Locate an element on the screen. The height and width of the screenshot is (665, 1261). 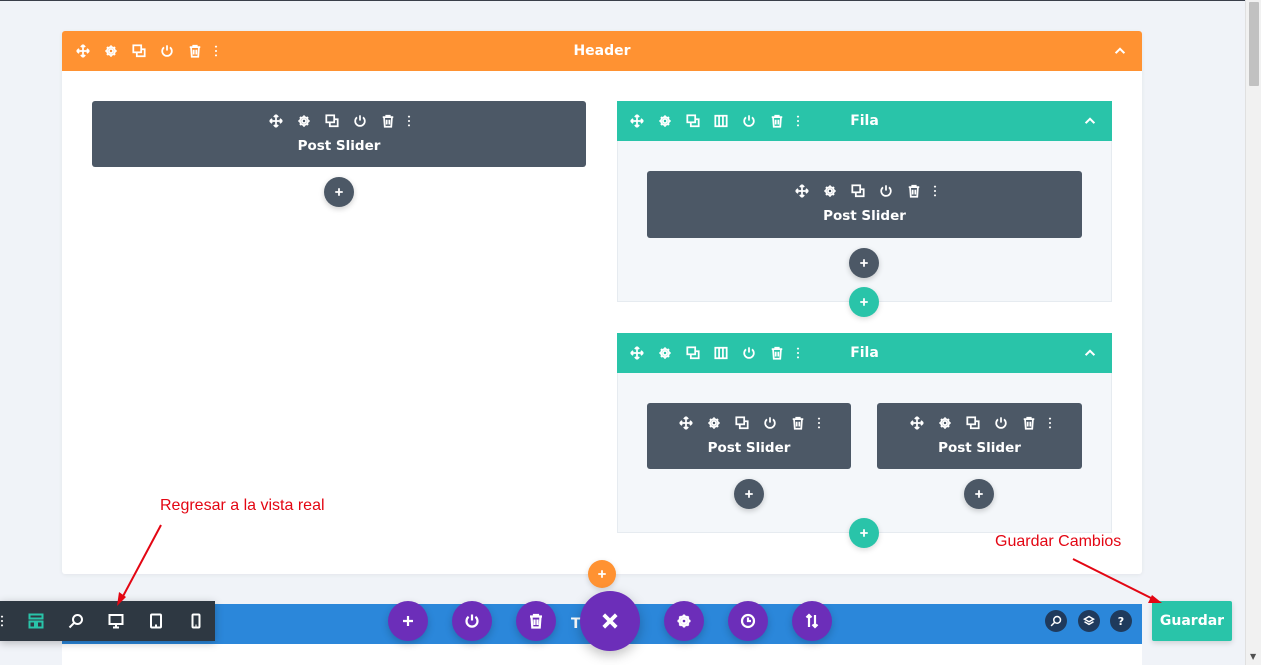
annotation-back-to-view: Regresar a la vista real is located at coordinates (242, 505).